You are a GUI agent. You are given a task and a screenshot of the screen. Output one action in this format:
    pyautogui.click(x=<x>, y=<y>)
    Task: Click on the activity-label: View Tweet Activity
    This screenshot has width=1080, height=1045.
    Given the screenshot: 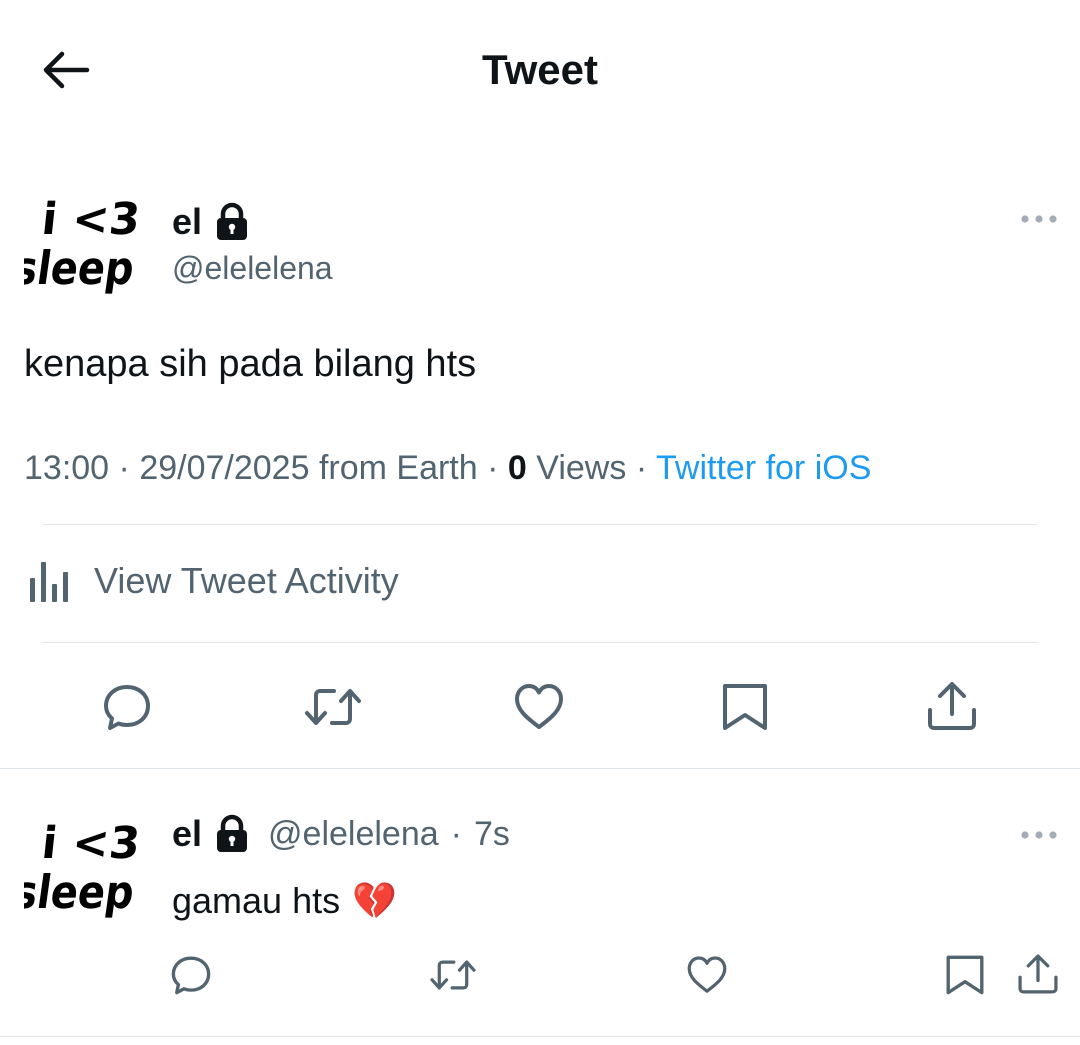 What is the action you would take?
    pyautogui.click(x=246, y=580)
    